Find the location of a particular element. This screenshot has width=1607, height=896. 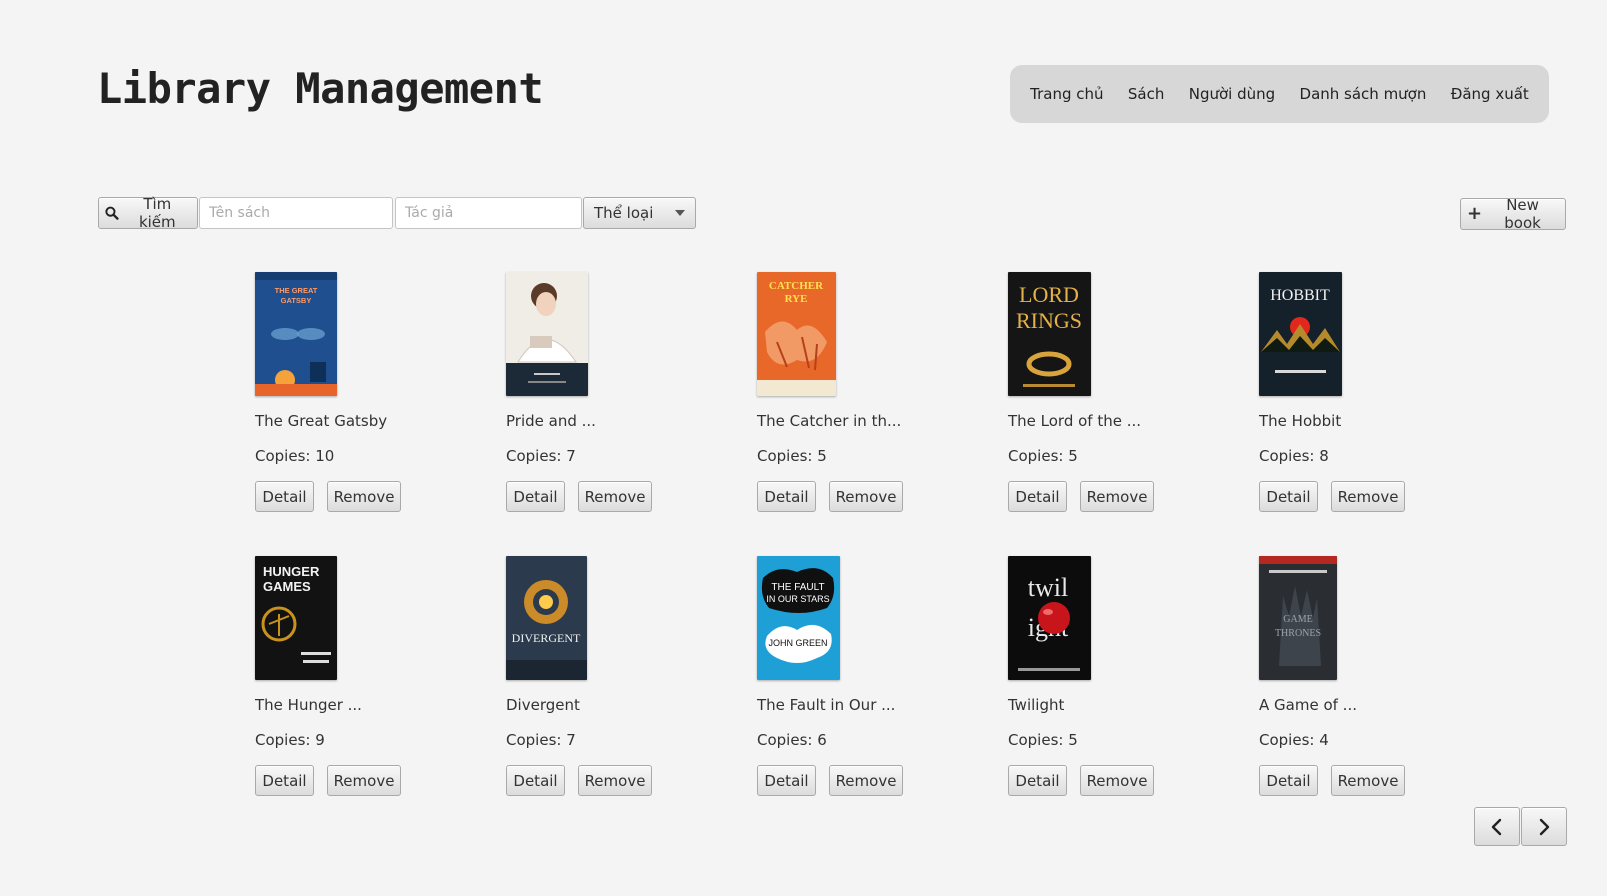

search-button: Tìm kiếm is located at coordinates (148, 213).